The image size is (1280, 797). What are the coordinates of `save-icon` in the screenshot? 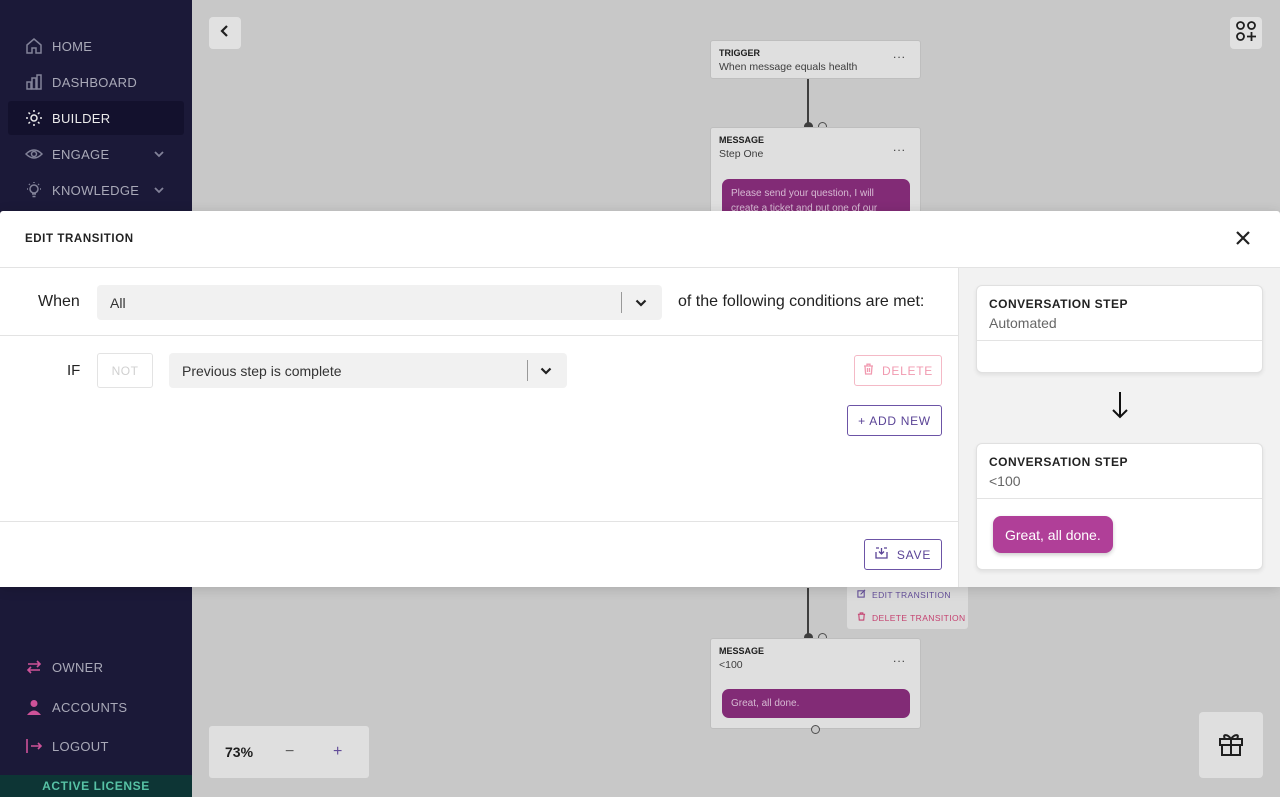 It's located at (881, 554).